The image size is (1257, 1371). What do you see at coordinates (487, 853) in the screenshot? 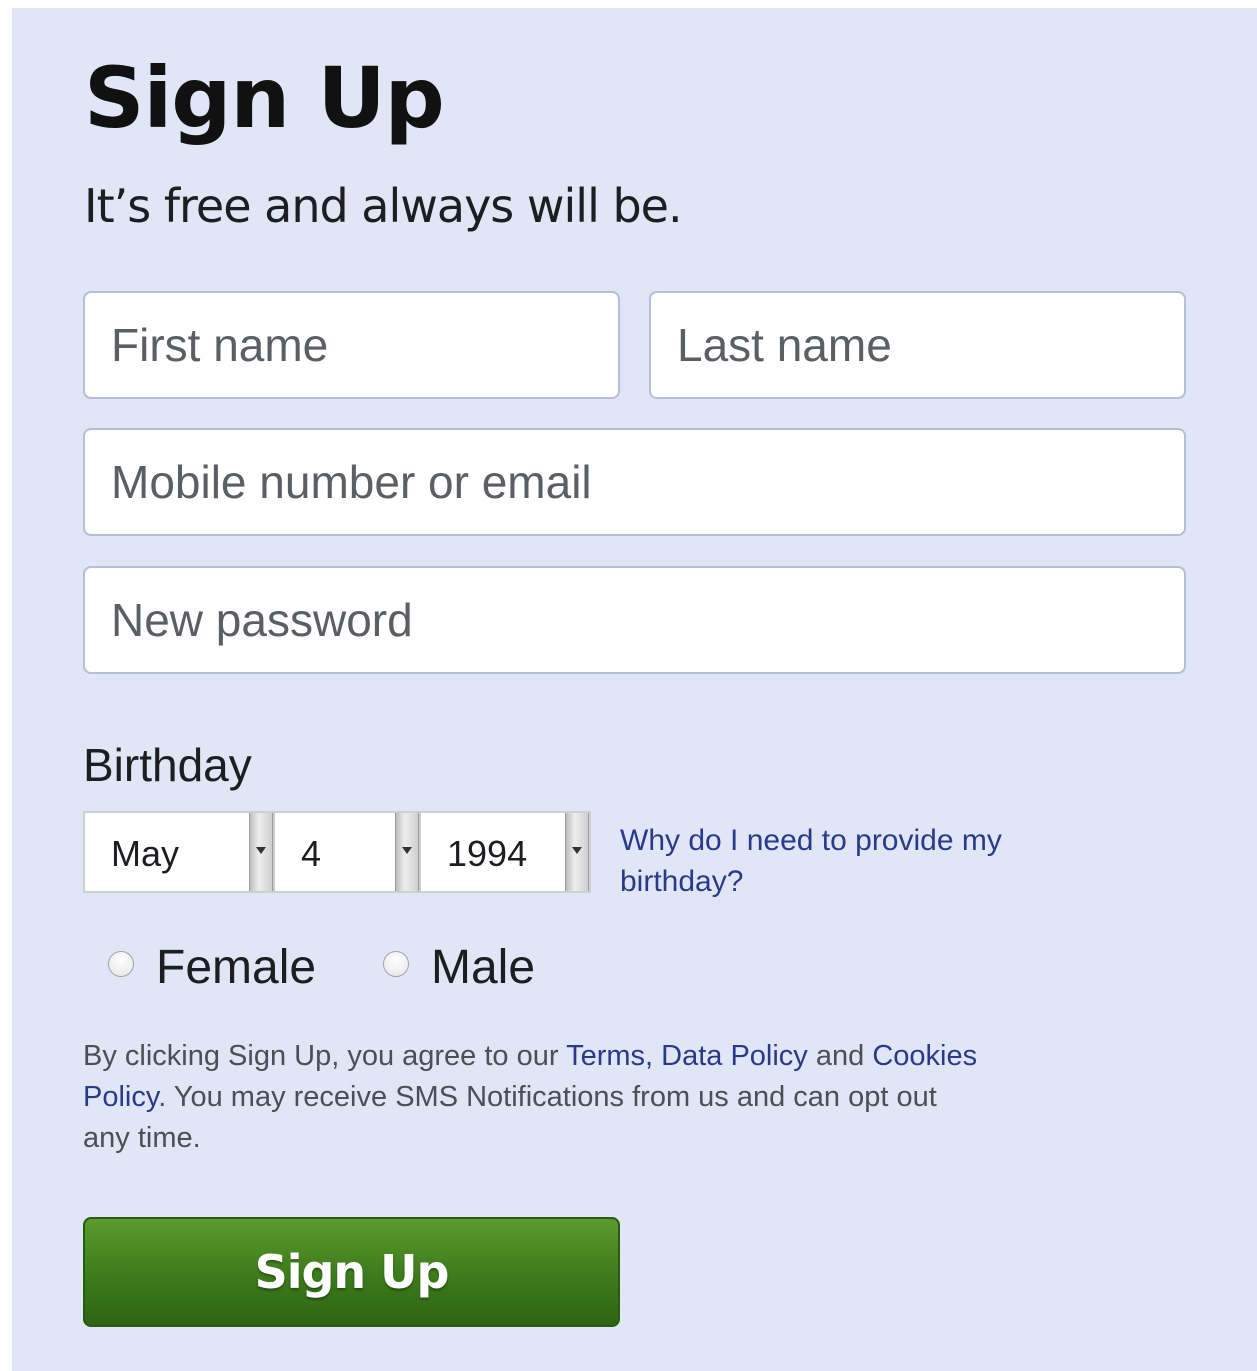
I see `birthday-year-value: 1994` at bounding box center [487, 853].